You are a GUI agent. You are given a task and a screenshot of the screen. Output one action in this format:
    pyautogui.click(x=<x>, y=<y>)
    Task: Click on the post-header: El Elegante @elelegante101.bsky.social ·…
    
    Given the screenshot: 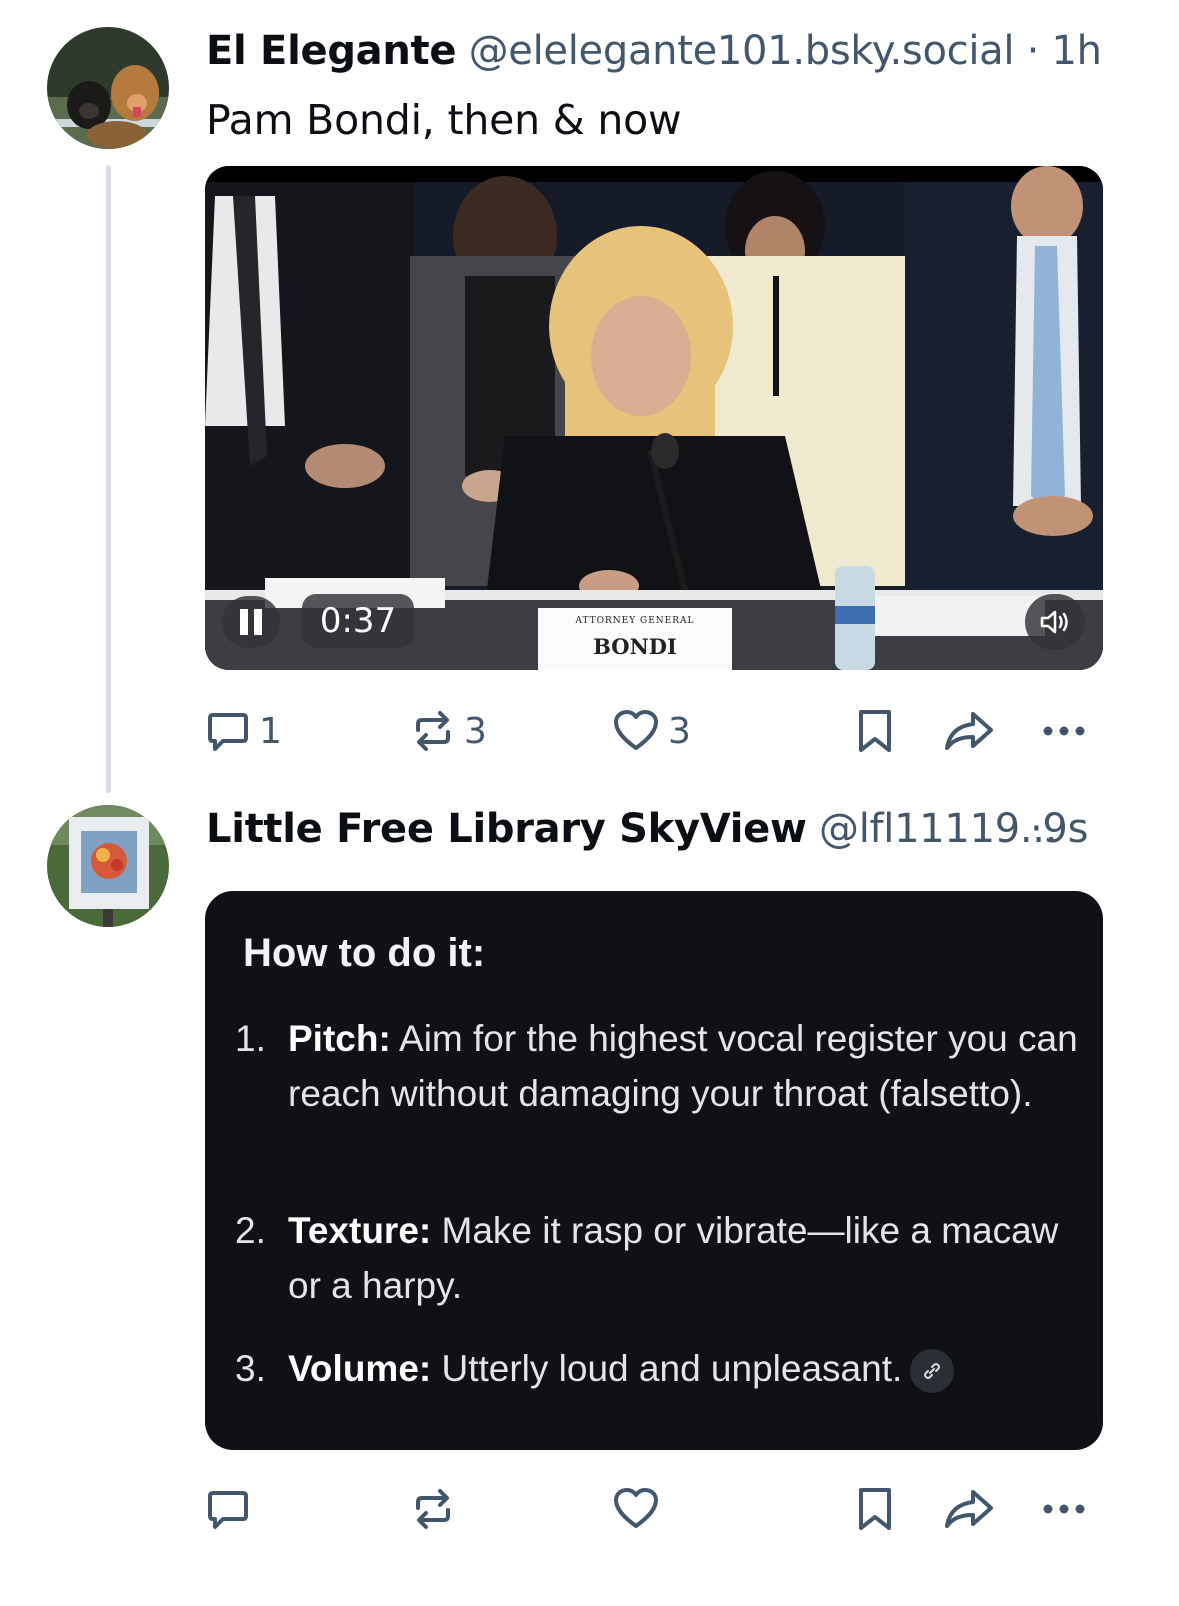 What is the action you would take?
    pyautogui.click(x=654, y=51)
    